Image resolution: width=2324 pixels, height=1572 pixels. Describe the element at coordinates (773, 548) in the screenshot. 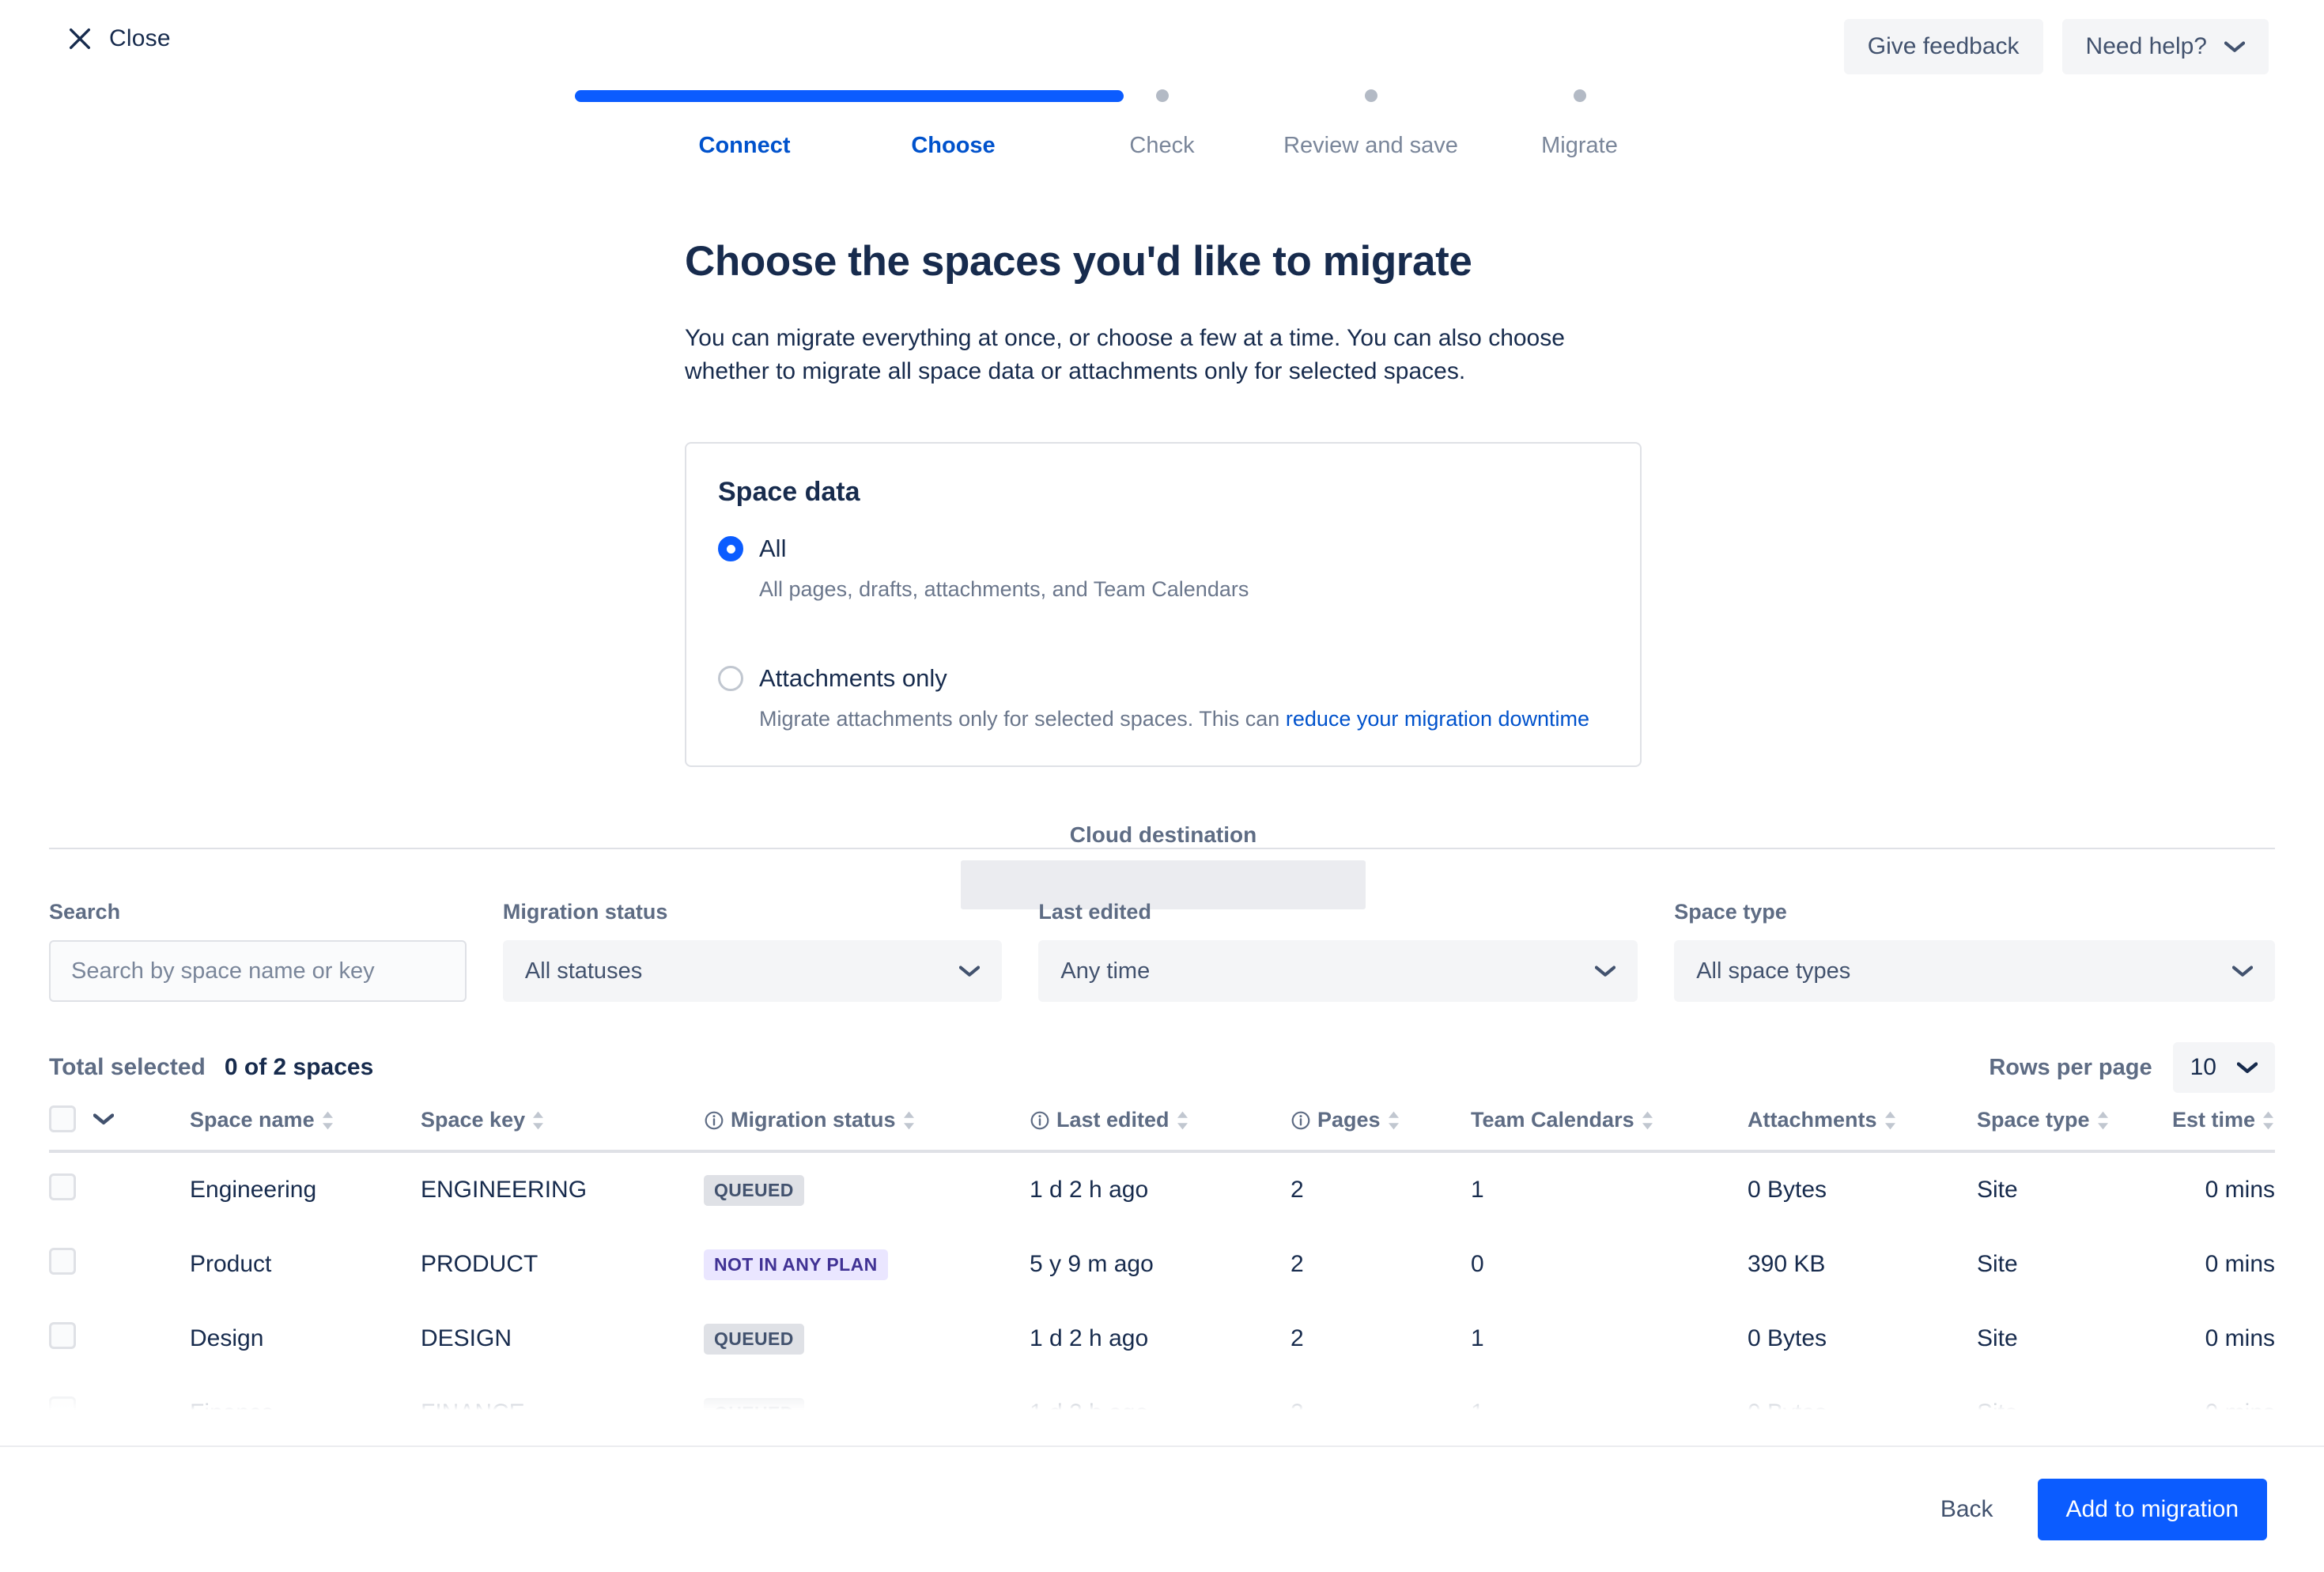

I see `radio-all-label: All` at that location.